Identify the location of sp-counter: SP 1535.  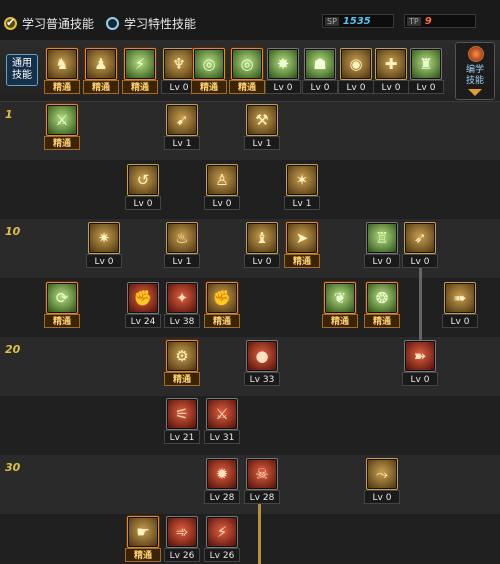
(358, 21).